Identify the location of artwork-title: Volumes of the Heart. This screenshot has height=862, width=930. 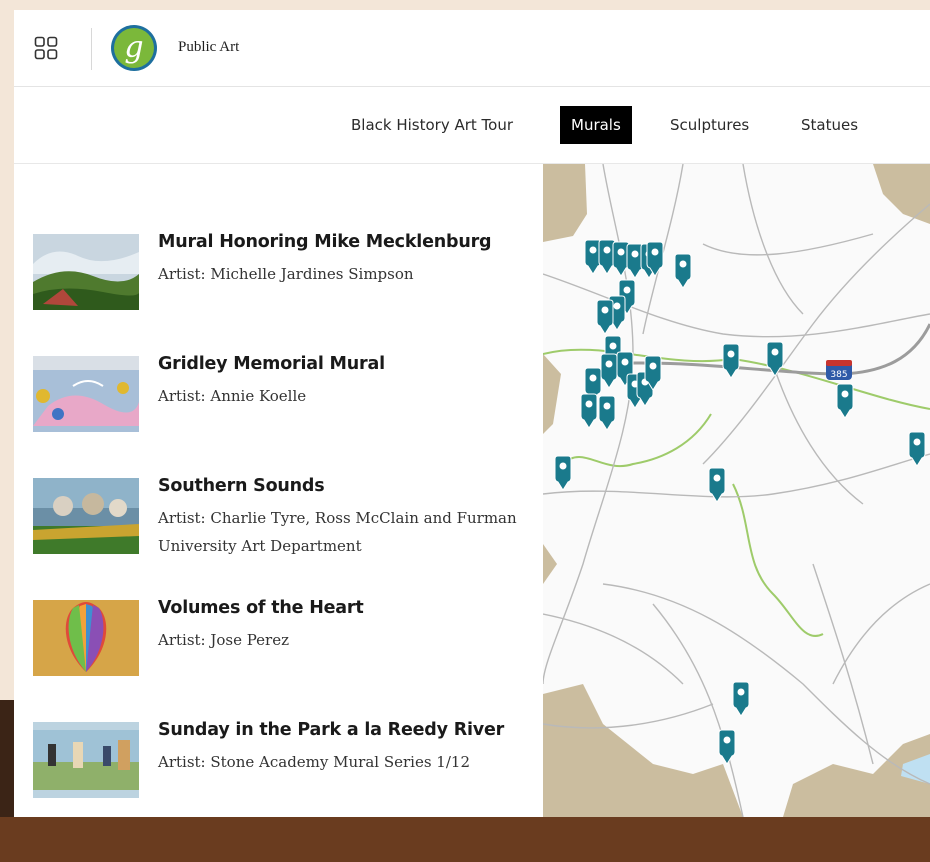
(261, 608).